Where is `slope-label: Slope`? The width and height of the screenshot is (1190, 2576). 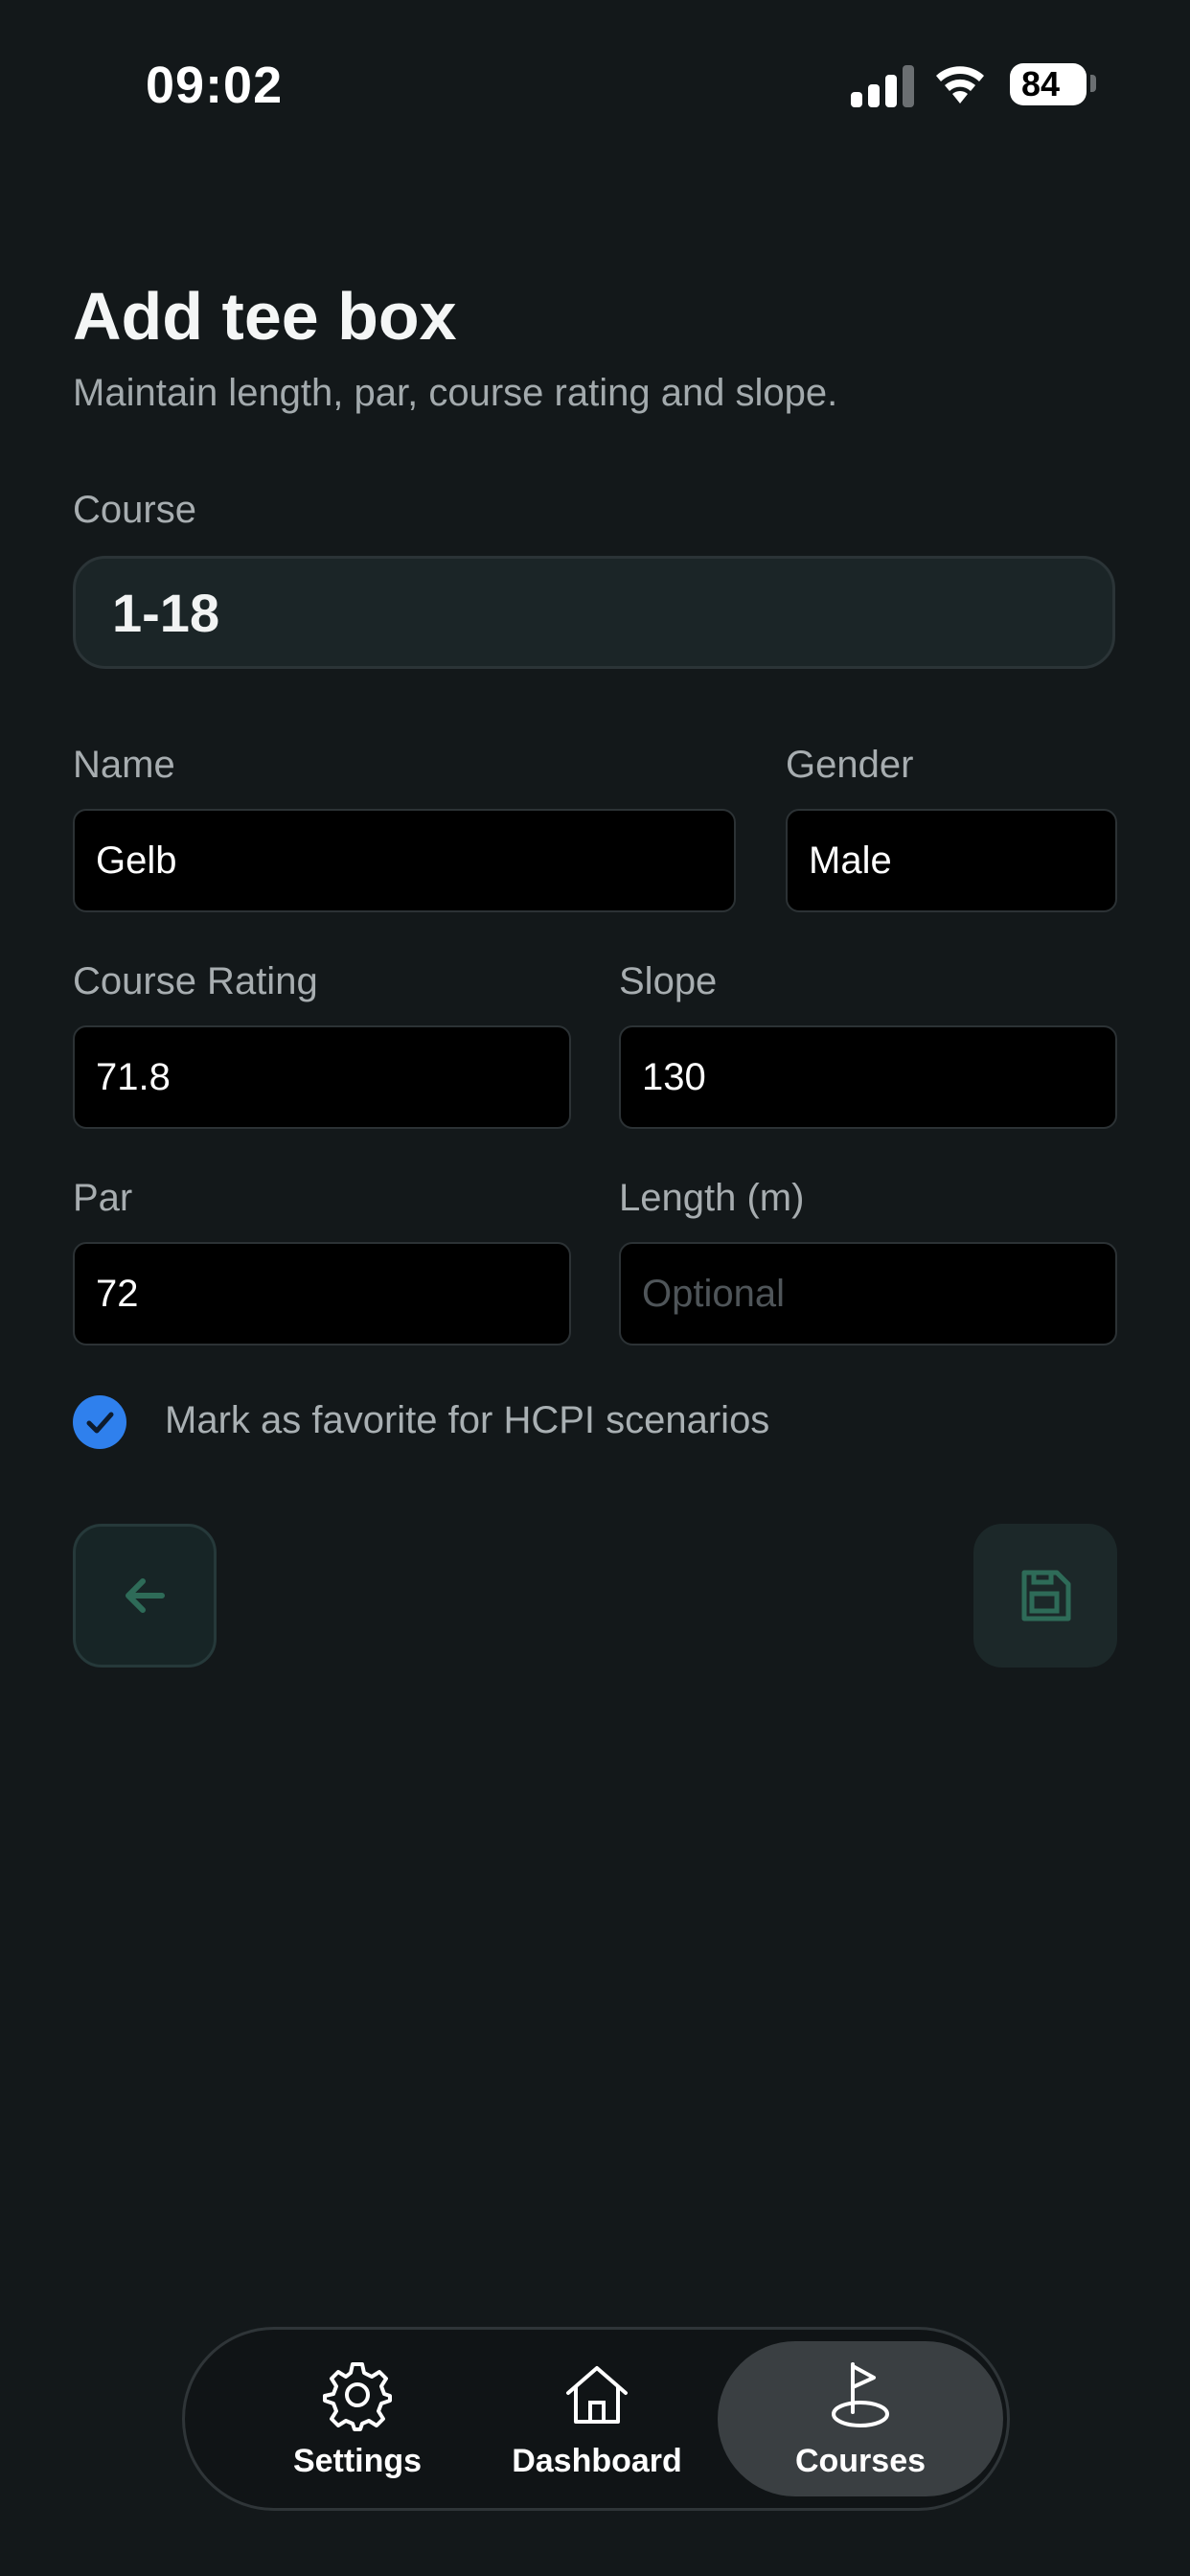
slope-label: Slope is located at coordinates (669, 981).